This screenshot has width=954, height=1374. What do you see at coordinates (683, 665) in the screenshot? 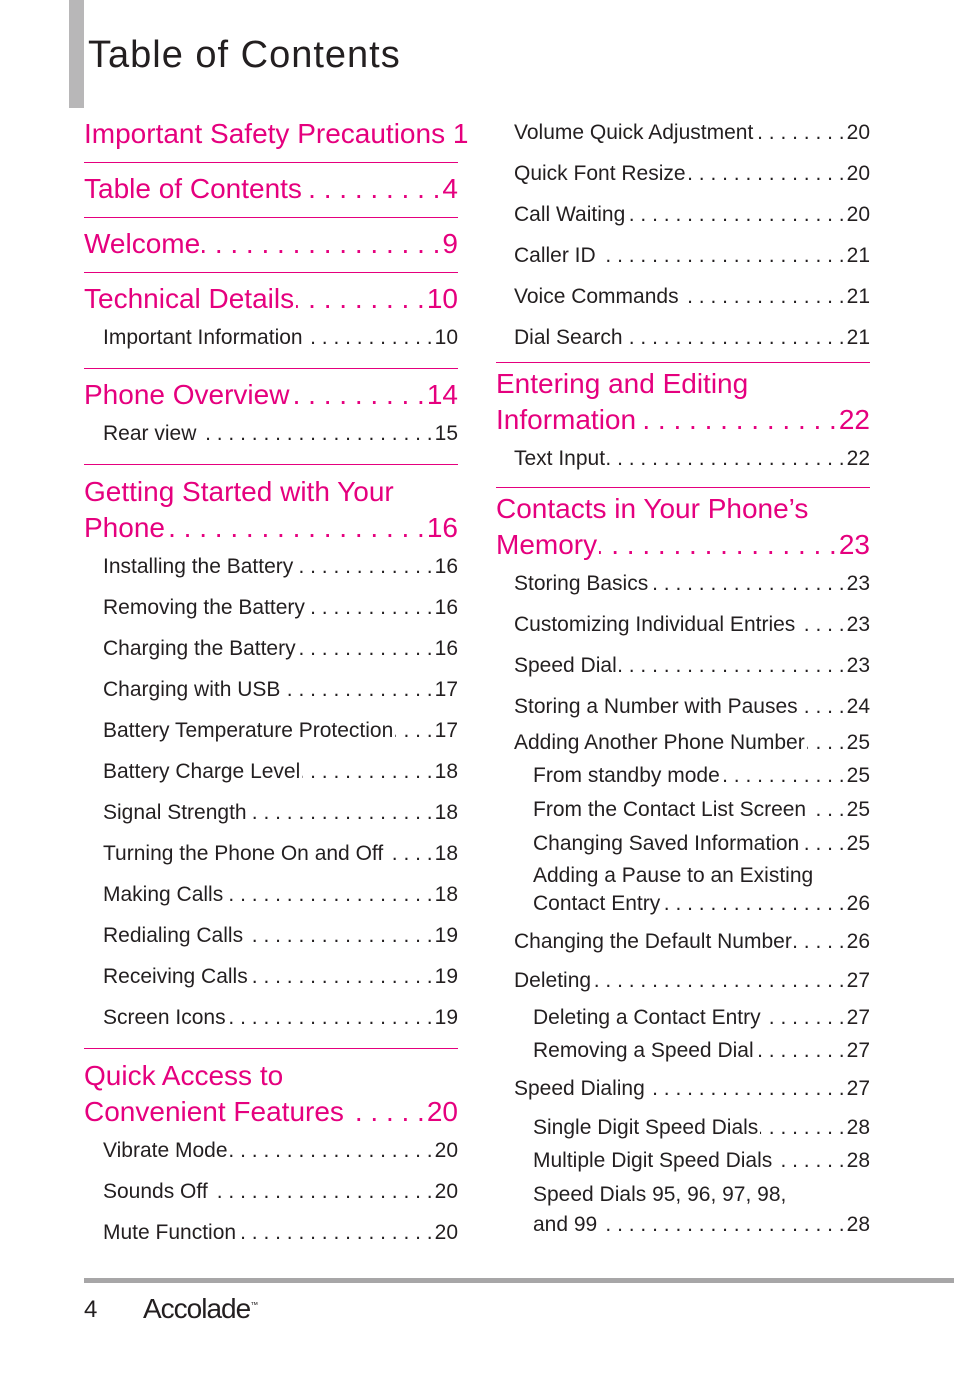
I see `toc-item: Speed Dial 23` at bounding box center [683, 665].